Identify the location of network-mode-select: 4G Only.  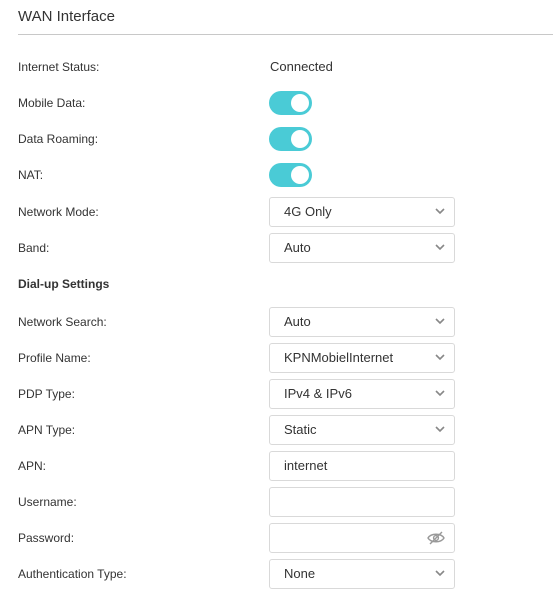
(362, 212).